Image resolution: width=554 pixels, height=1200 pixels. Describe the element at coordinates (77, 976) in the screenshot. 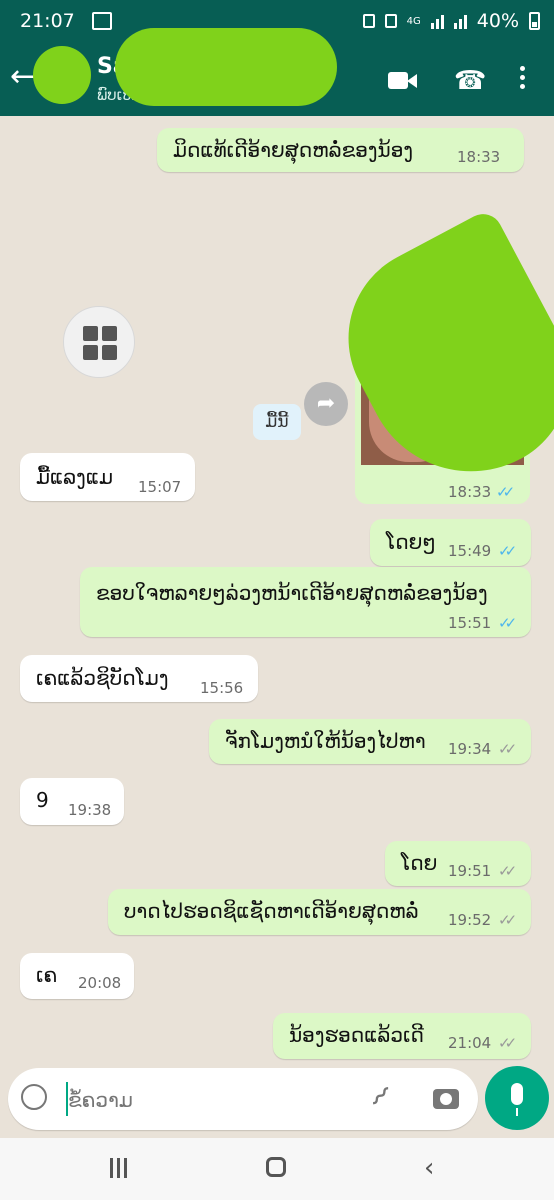

I see `message-incoming: ເຄ 20:08` at that location.